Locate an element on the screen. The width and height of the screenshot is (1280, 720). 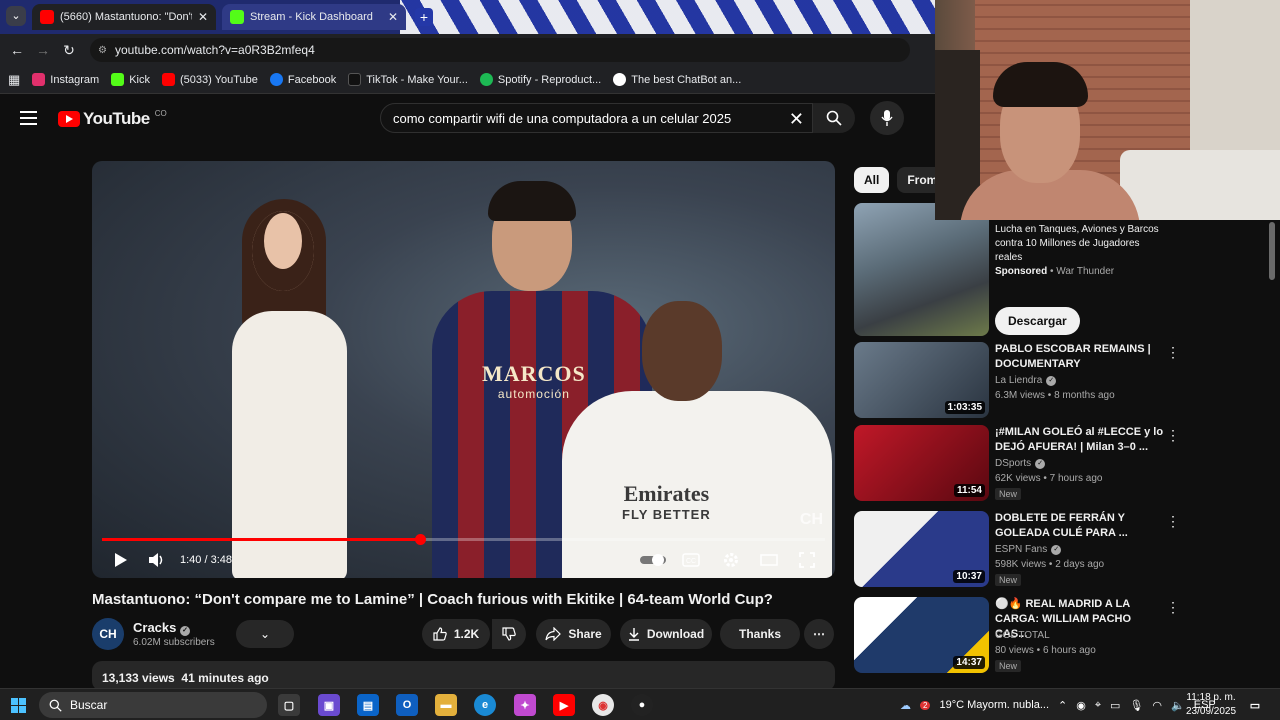
description-box: 13,133 views 41 minutes ago is located at coordinates (463, 676).